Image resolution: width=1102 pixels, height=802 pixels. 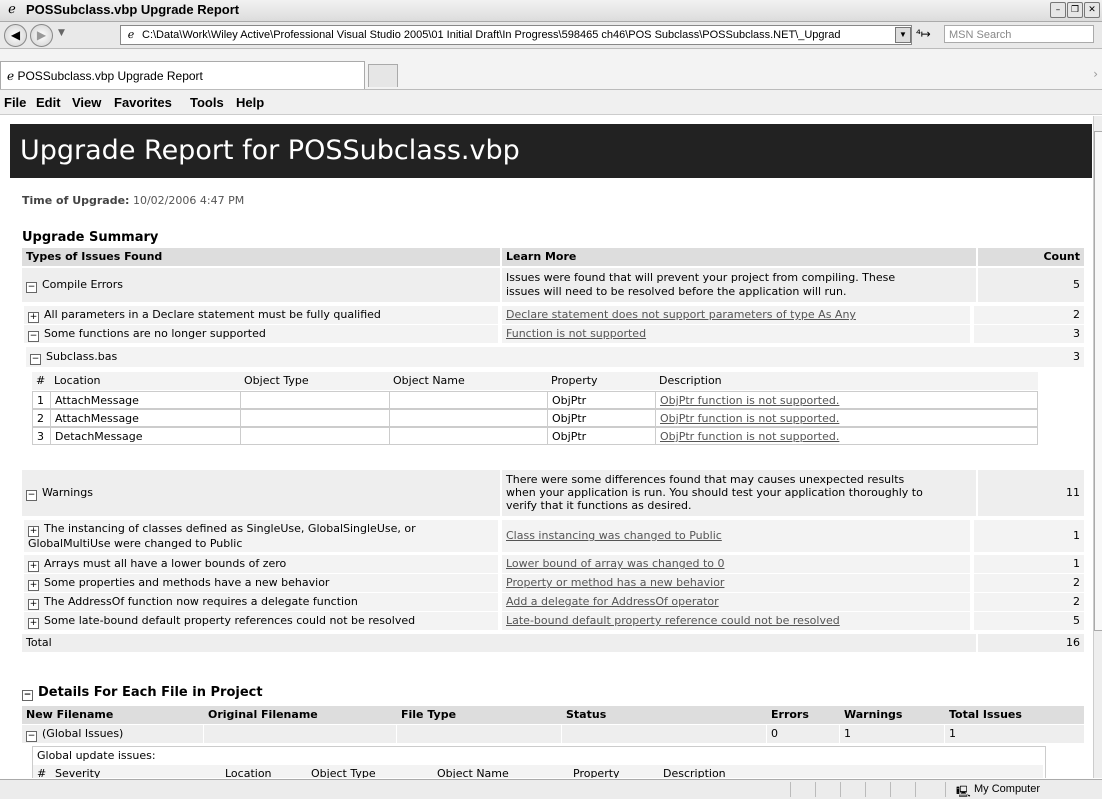 I want to click on search-input: MSN Search, so click(x=1019, y=34).